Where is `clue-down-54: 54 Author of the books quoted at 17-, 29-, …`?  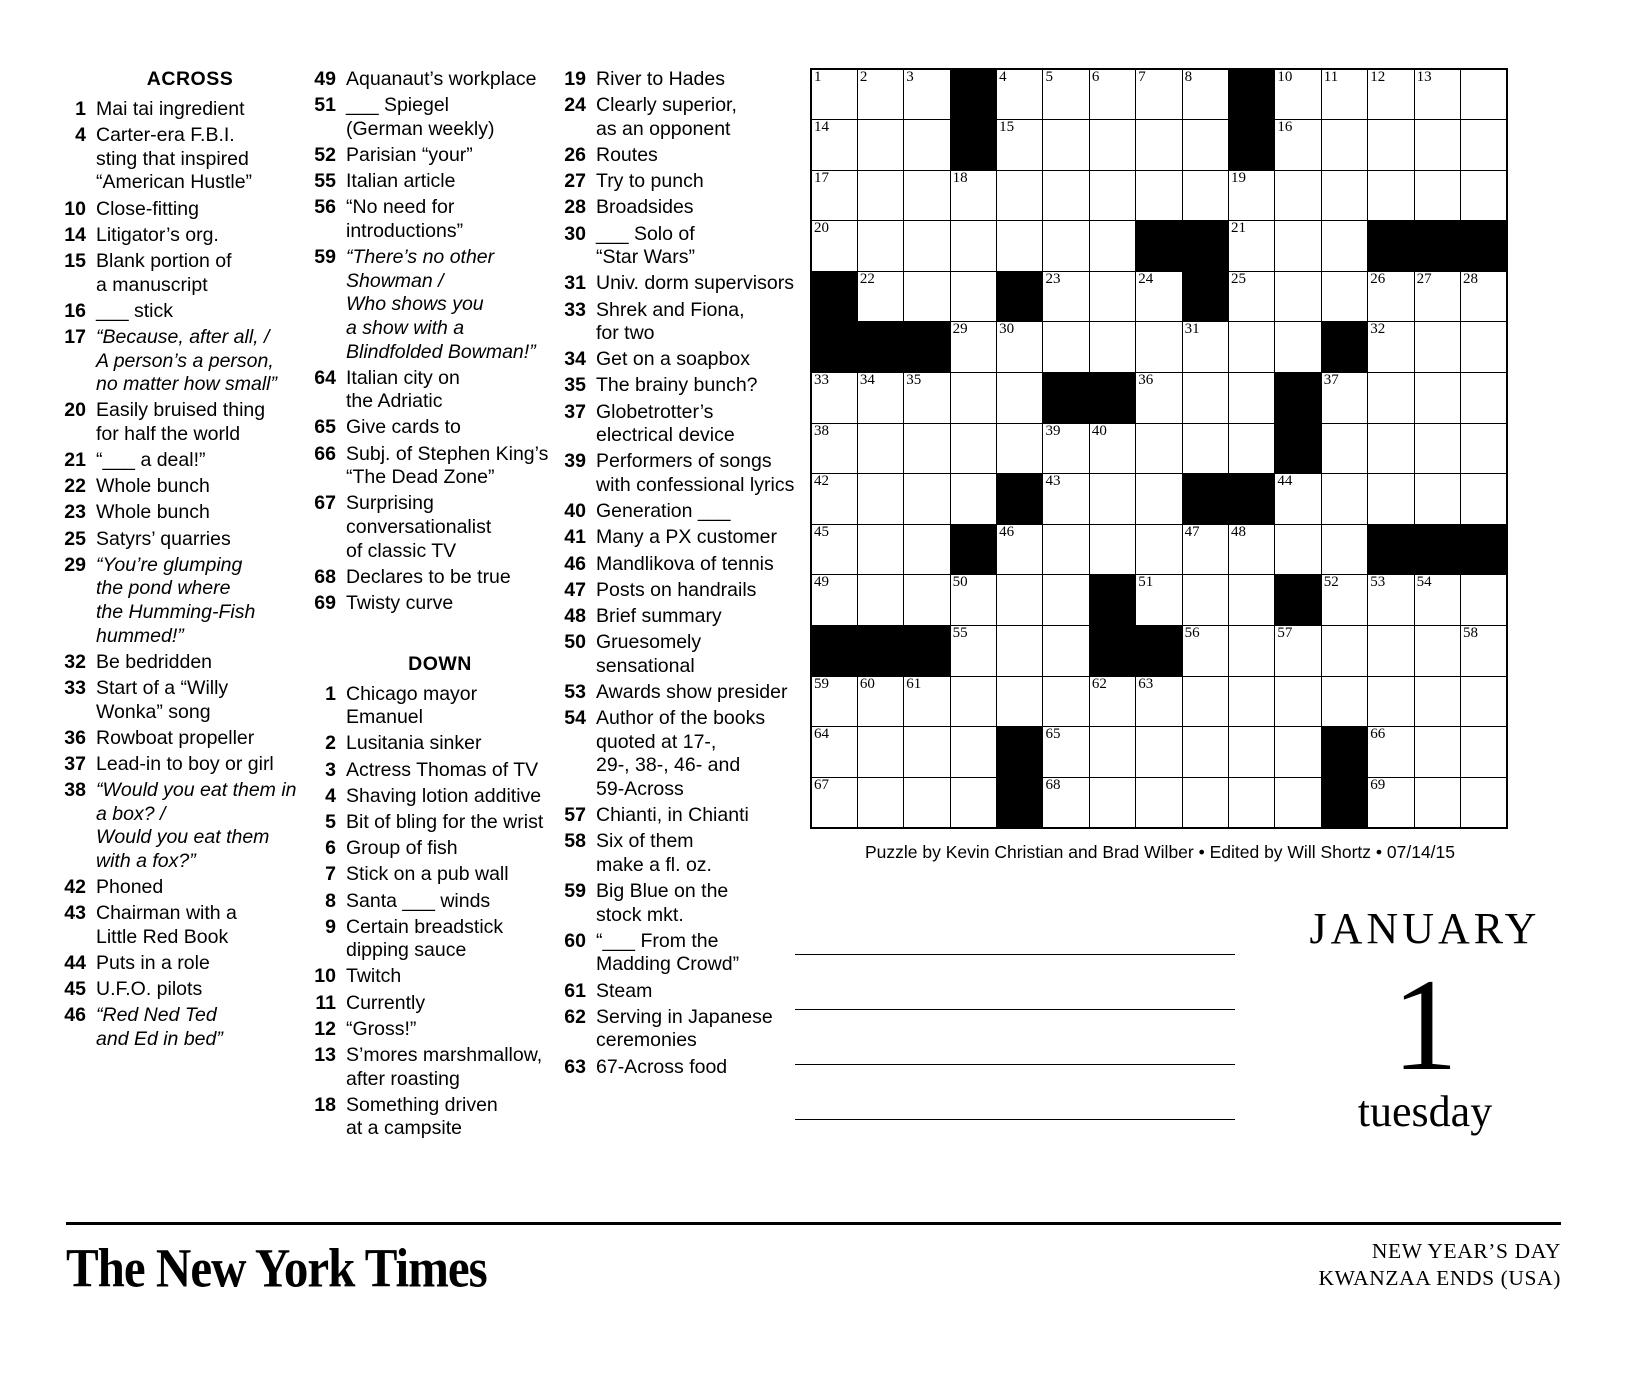
clue-down-54: 54 Author of the books quoted at 17-, 29-, … is located at coordinates (683, 754).